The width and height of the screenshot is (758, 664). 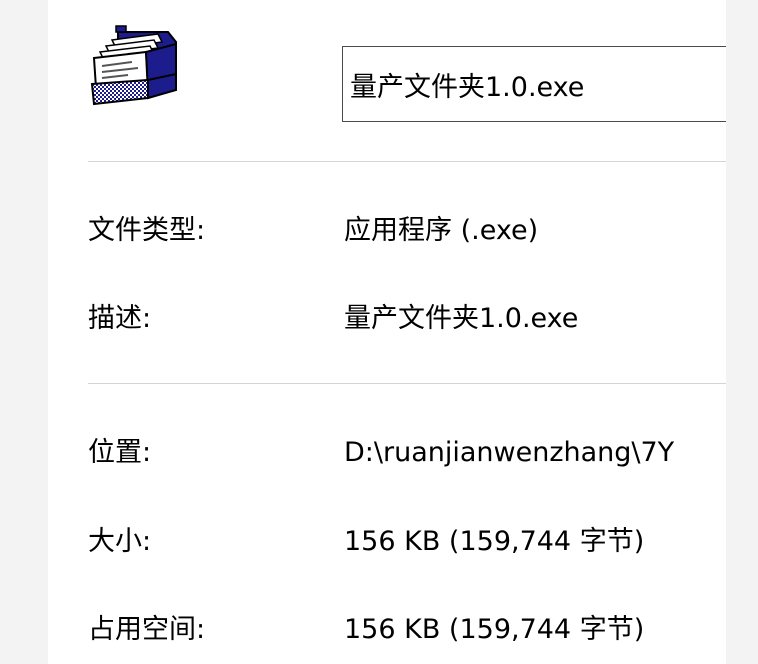 I want to click on description-value: 量产文件夹1.0.exe, so click(x=461, y=318).